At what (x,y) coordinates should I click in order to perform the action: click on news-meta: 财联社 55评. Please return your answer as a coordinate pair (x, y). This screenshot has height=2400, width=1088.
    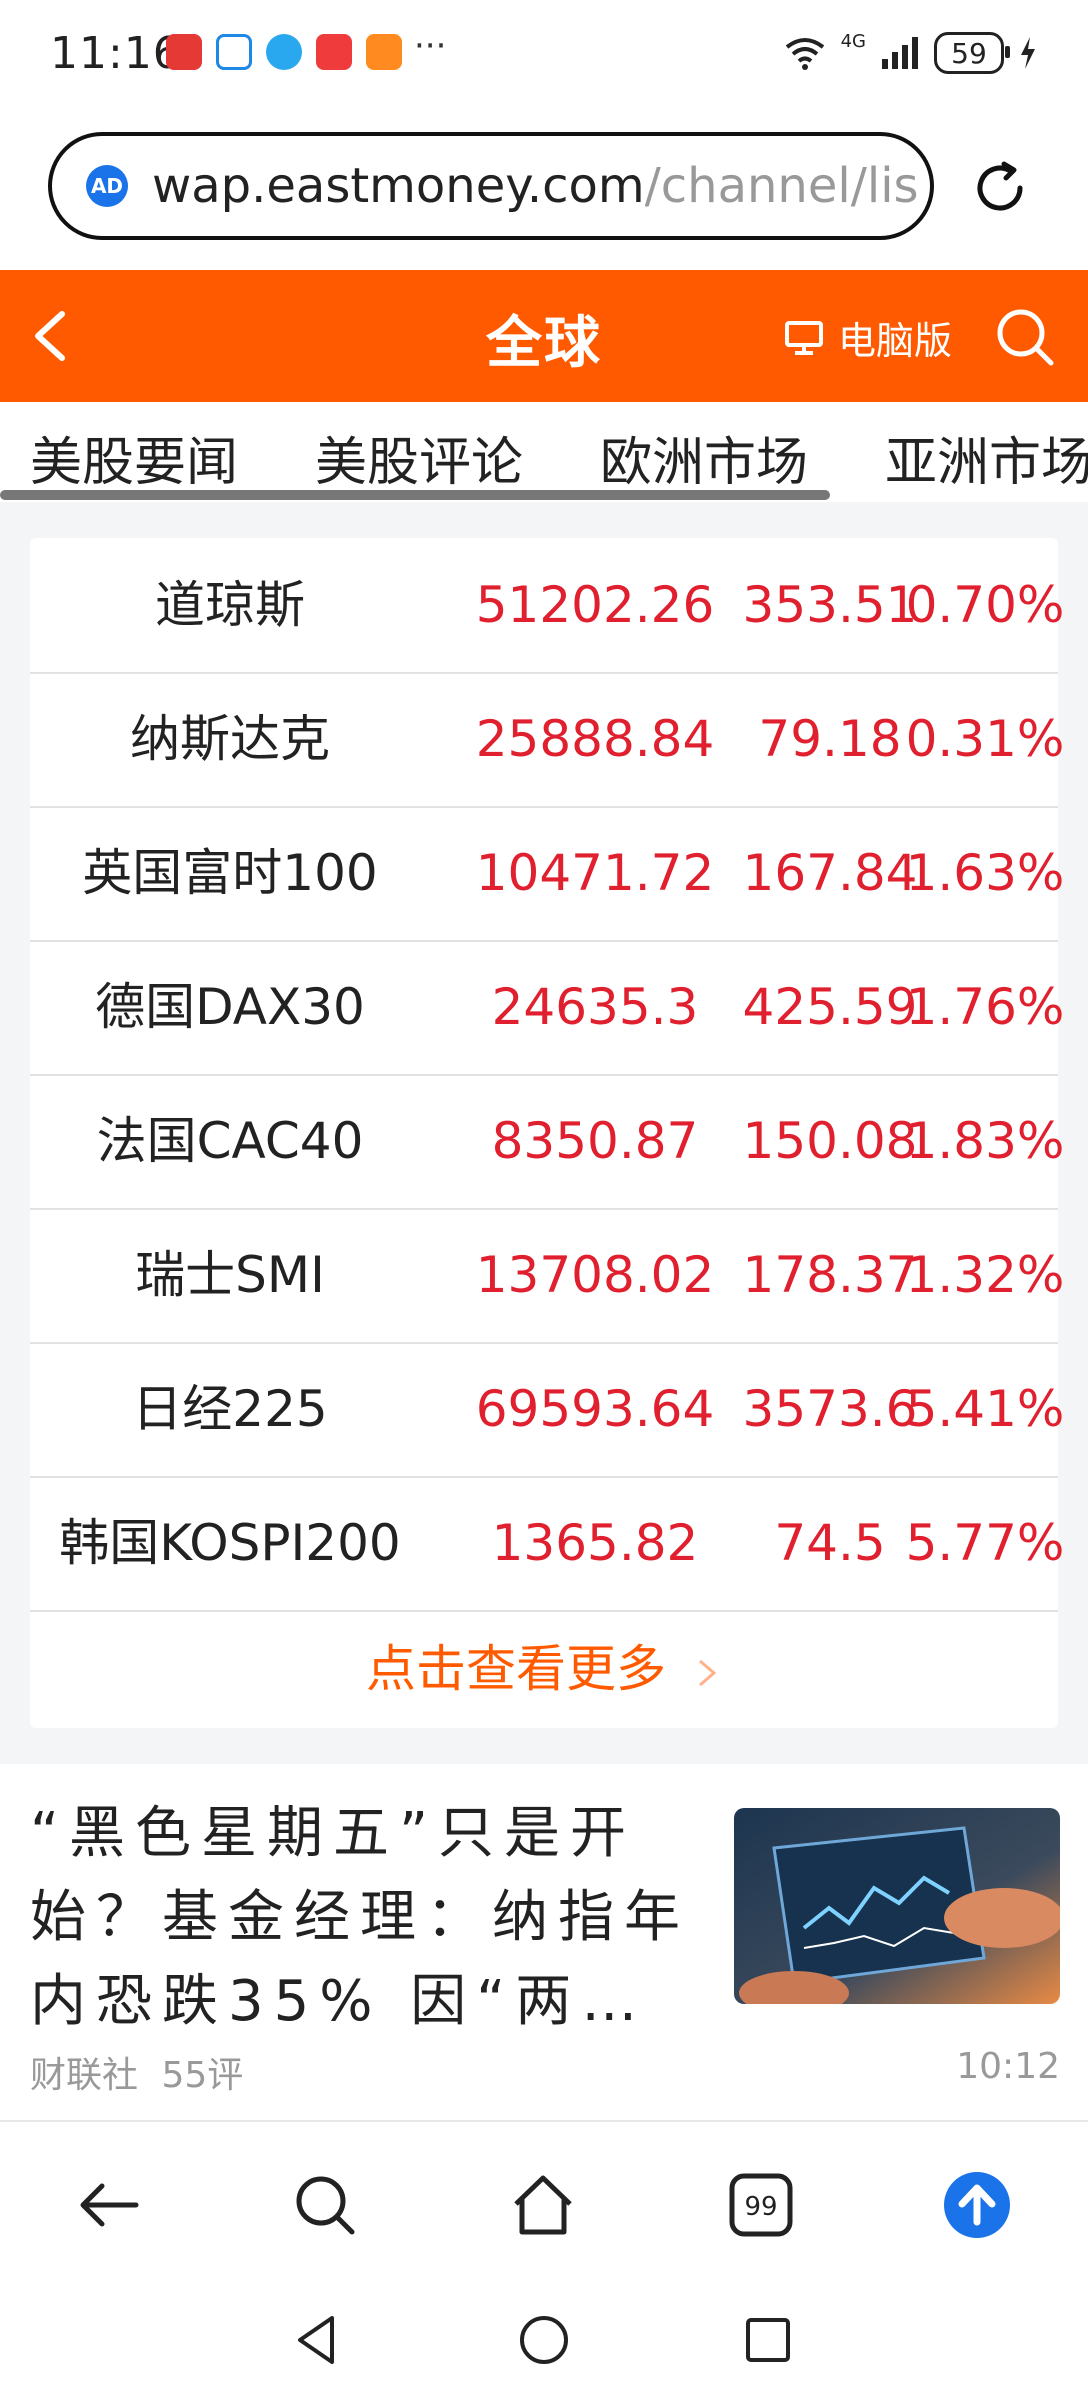
    Looking at the image, I should click on (136, 2072).